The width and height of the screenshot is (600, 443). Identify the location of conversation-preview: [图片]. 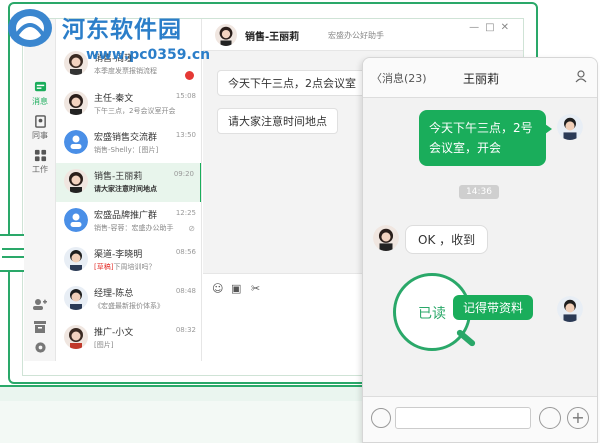
(104, 345).